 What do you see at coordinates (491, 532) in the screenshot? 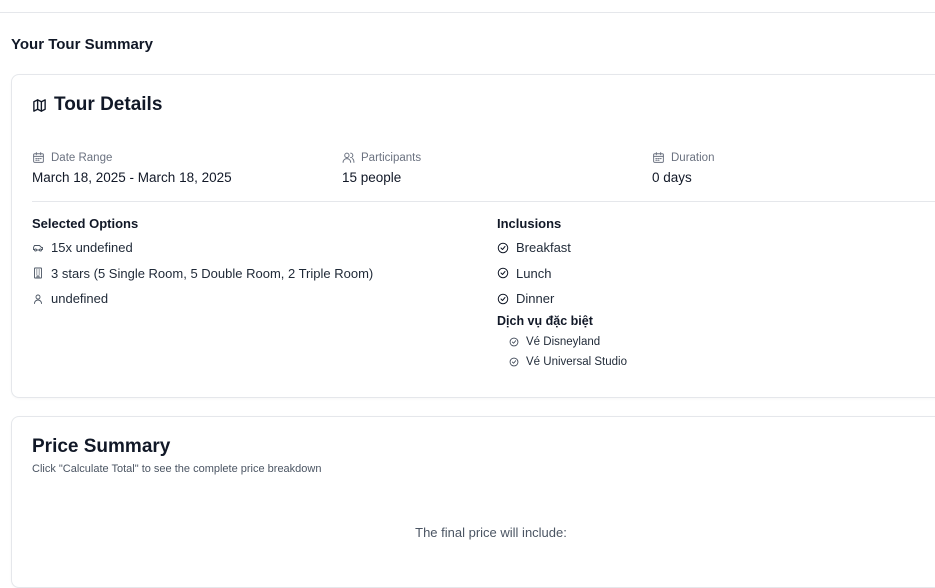
I see `price-summary-note: The final price will include:` at bounding box center [491, 532].